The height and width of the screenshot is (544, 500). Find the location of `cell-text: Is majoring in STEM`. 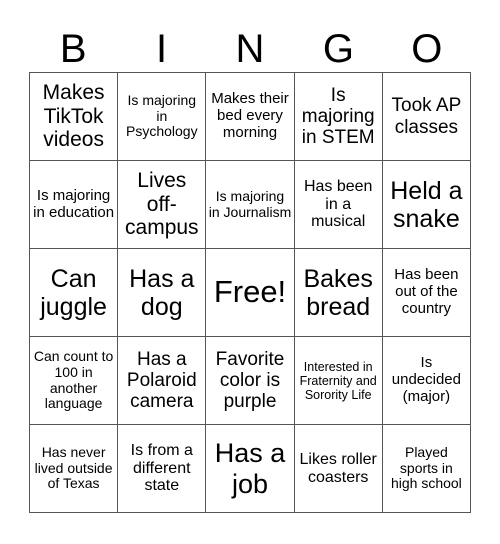

cell-text: Is majoring in STEM is located at coordinates (338, 116).